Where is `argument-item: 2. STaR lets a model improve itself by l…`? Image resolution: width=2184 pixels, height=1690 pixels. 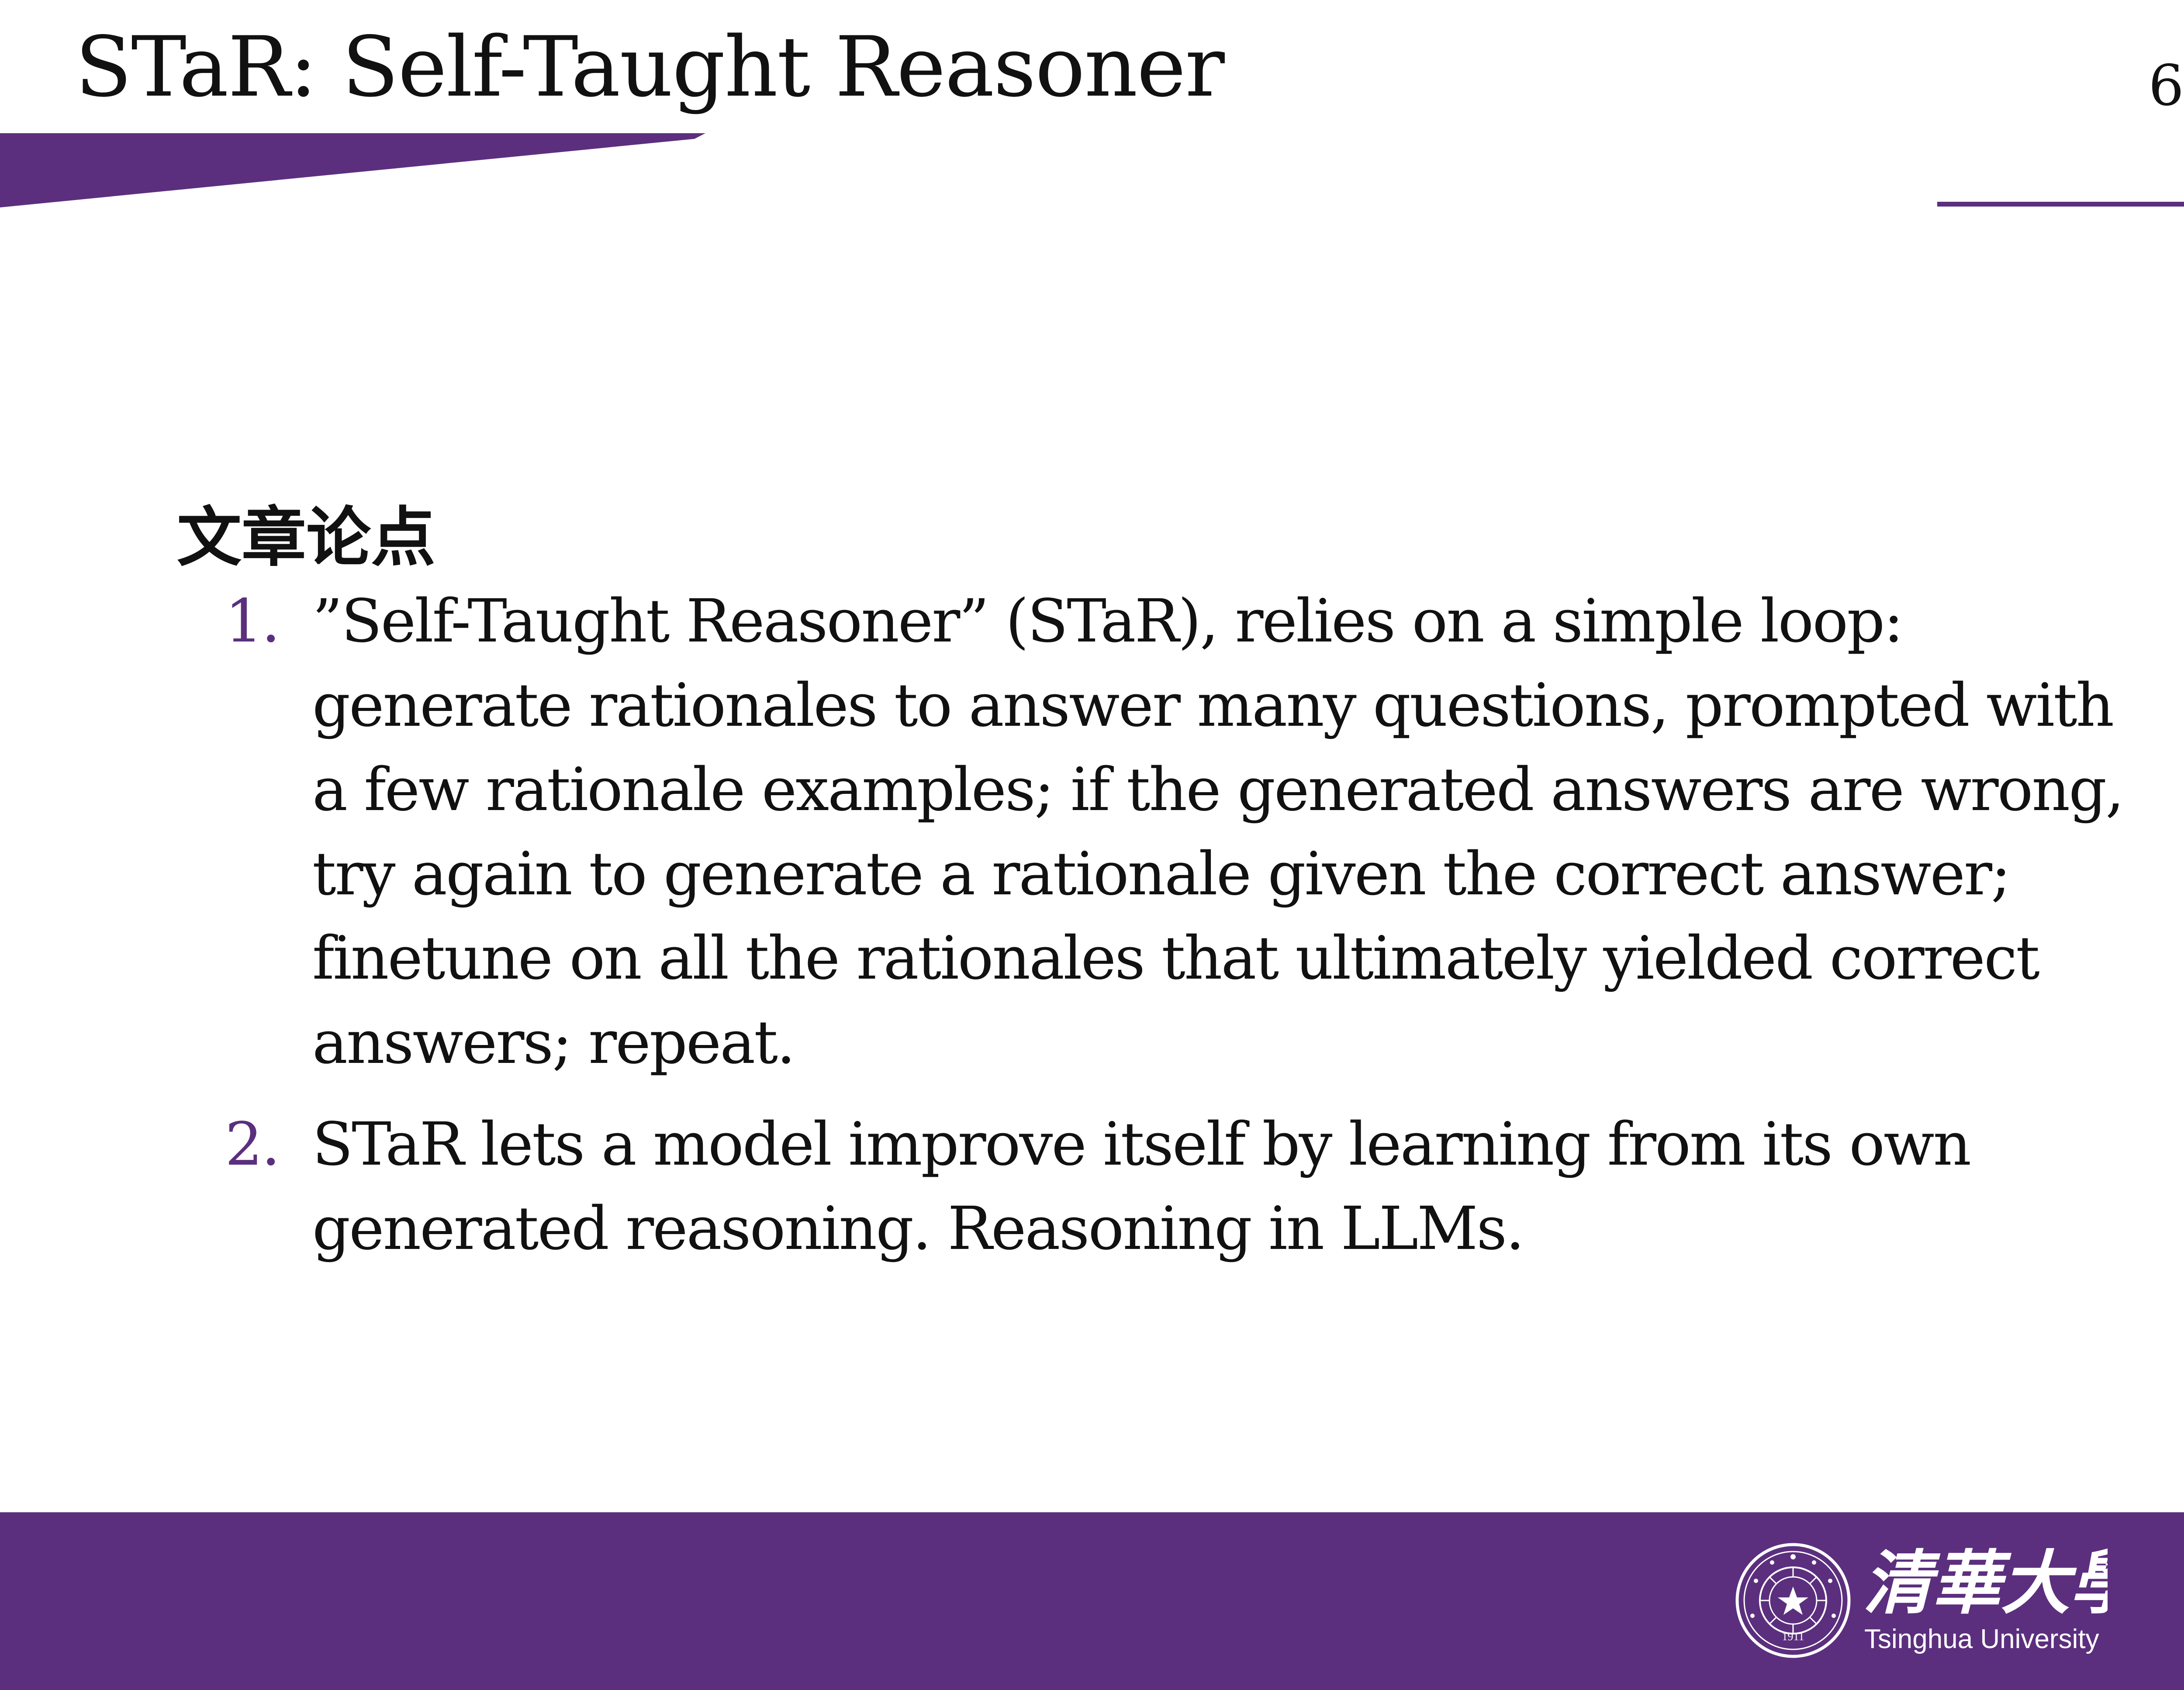 argument-item: 2. STaR lets a model improve itself by l… is located at coordinates (1151, 1187).